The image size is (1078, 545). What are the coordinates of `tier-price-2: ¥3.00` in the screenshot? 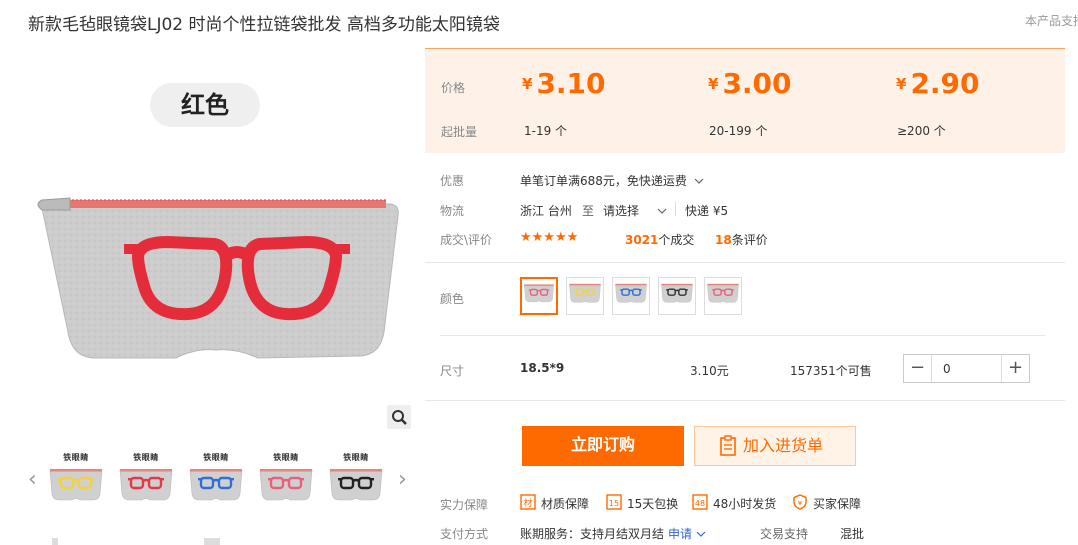 It's located at (750, 83).